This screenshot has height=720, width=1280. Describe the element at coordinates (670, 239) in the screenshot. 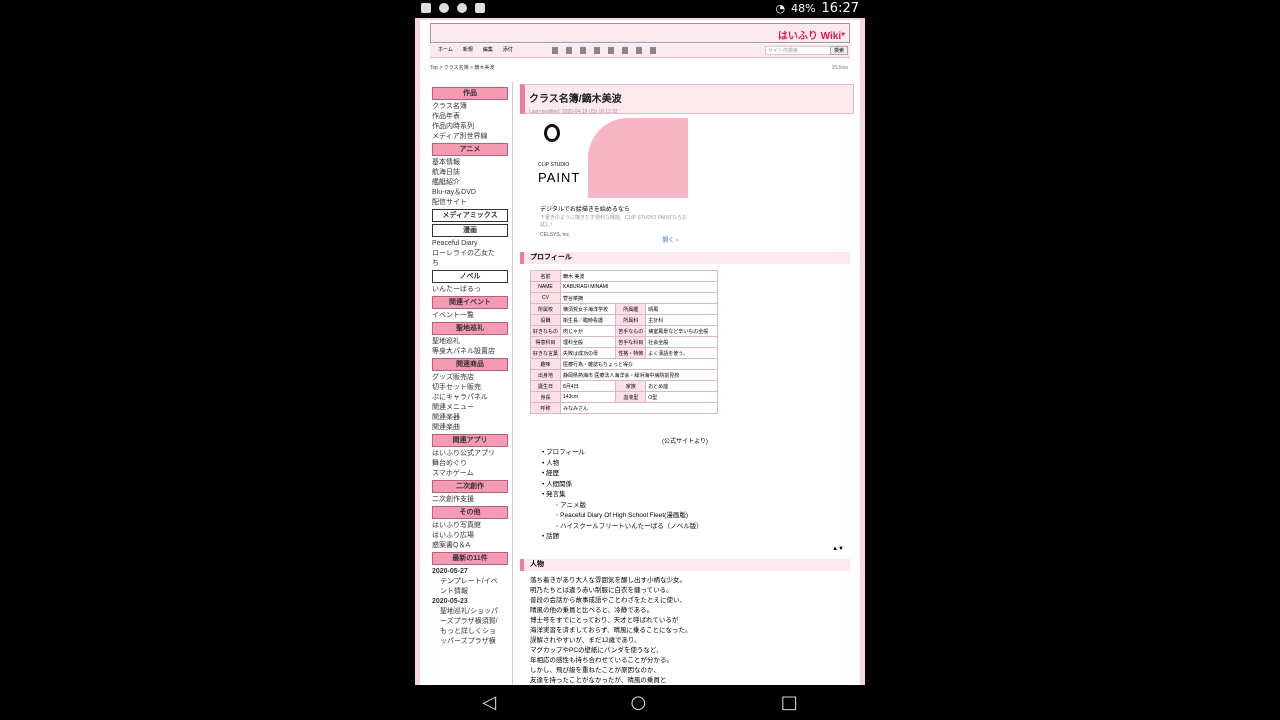

I see `ad-open-link: 開く ›` at that location.